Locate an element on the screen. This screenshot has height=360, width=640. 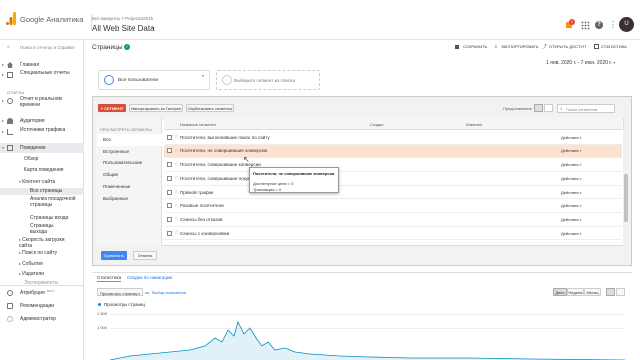
import-gallery-button: Импортировать из Галереи is located at coordinates (156, 108).